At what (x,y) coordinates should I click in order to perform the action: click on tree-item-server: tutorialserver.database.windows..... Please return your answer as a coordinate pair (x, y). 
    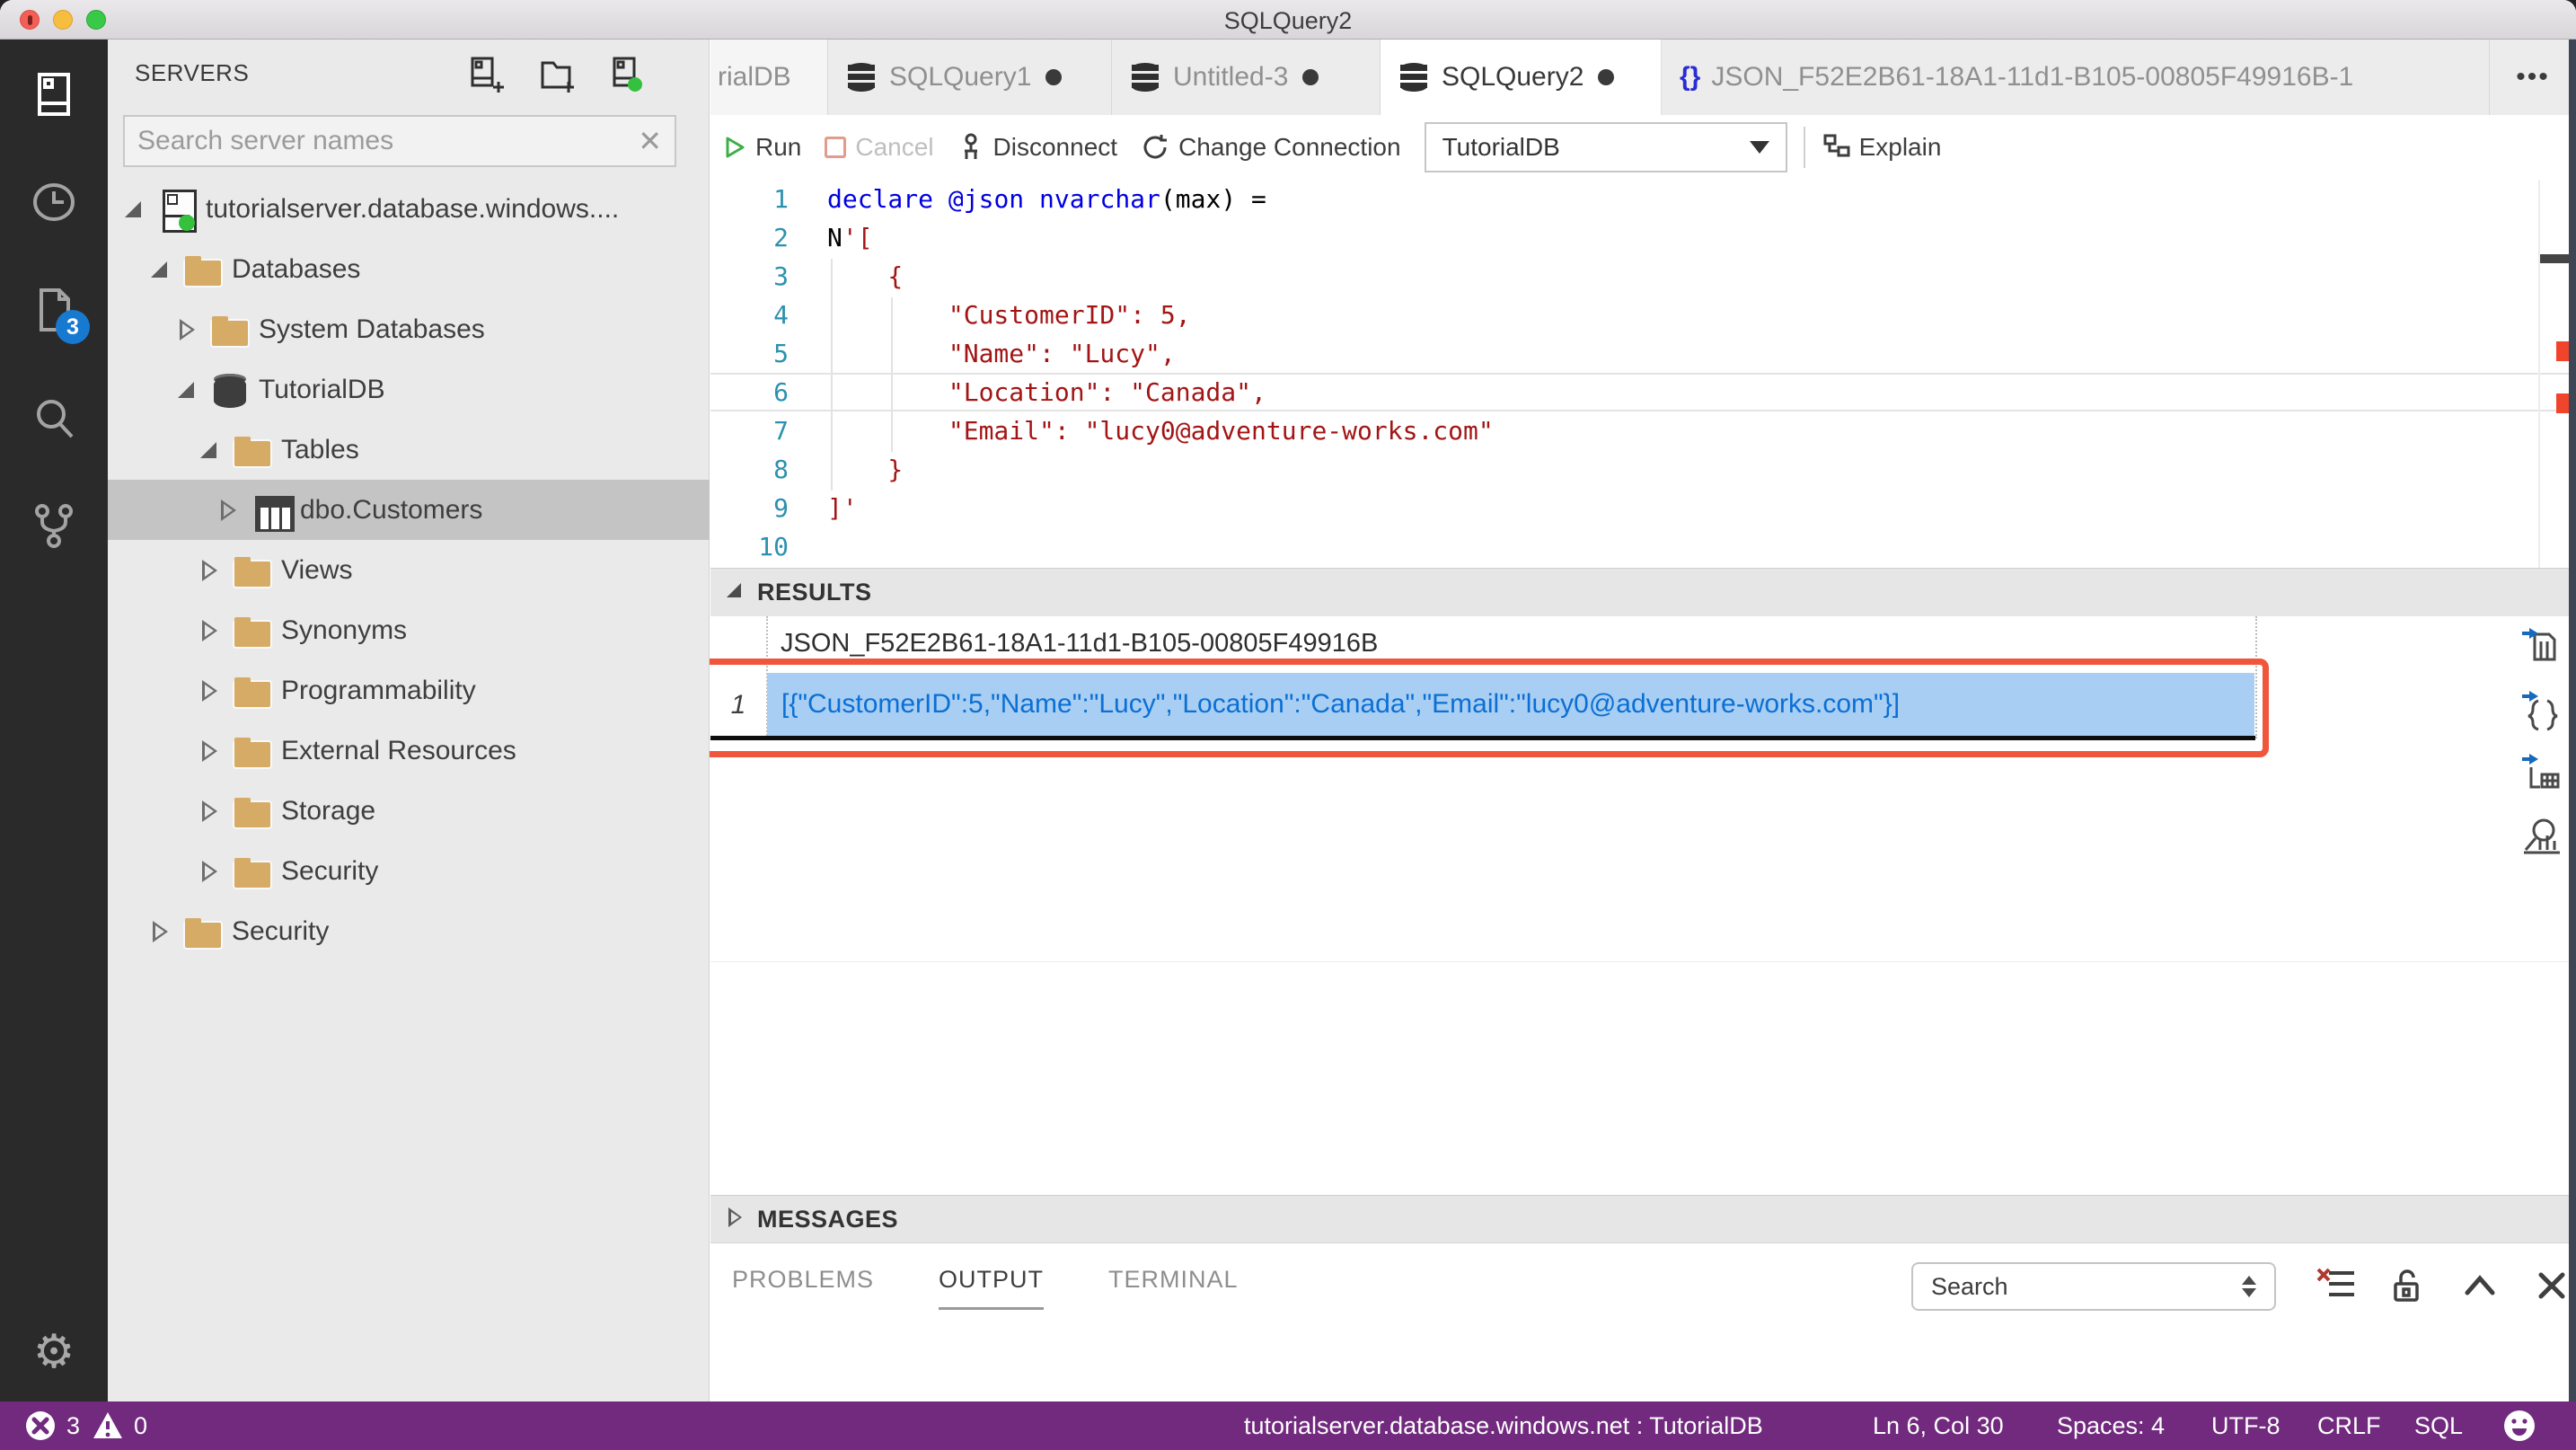
    Looking at the image, I should click on (409, 209).